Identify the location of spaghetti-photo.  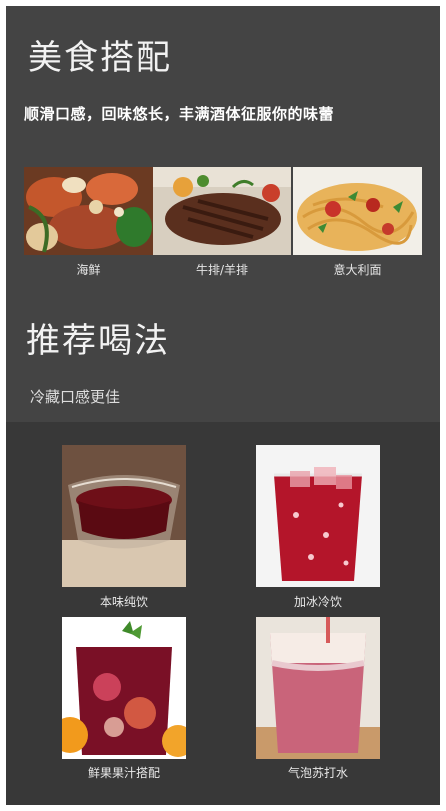
(357, 211).